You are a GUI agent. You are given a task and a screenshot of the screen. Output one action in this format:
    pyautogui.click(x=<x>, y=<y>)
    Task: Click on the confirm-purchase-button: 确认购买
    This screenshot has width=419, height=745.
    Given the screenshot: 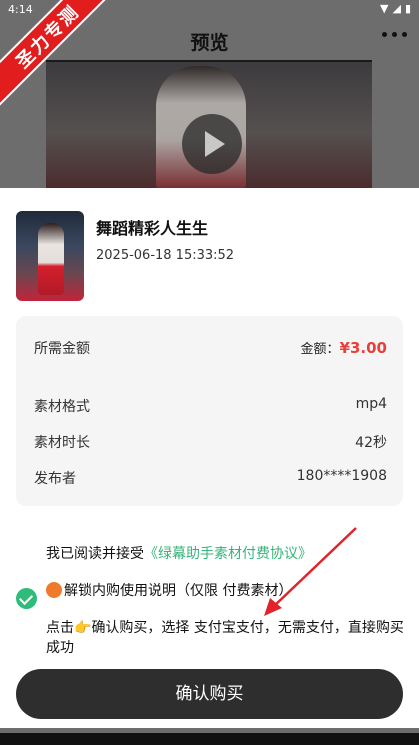 What is the action you would take?
    pyautogui.click(x=209, y=694)
    